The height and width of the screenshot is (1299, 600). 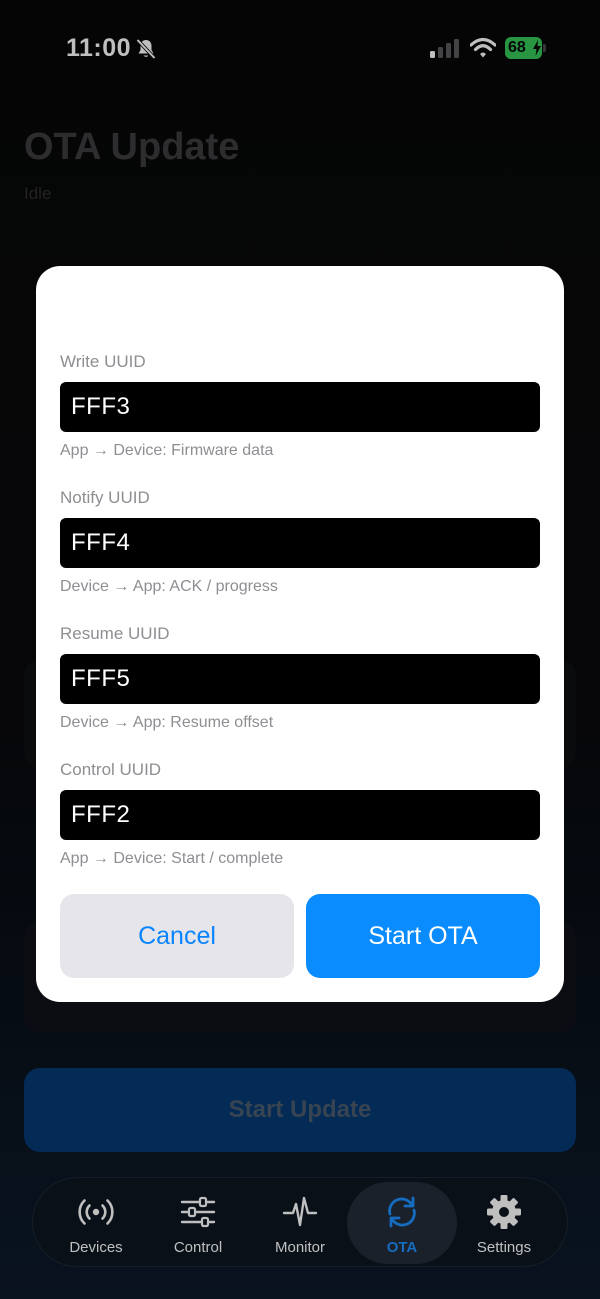 What do you see at coordinates (300, 543) in the screenshot?
I see `notify-uuid-input` at bounding box center [300, 543].